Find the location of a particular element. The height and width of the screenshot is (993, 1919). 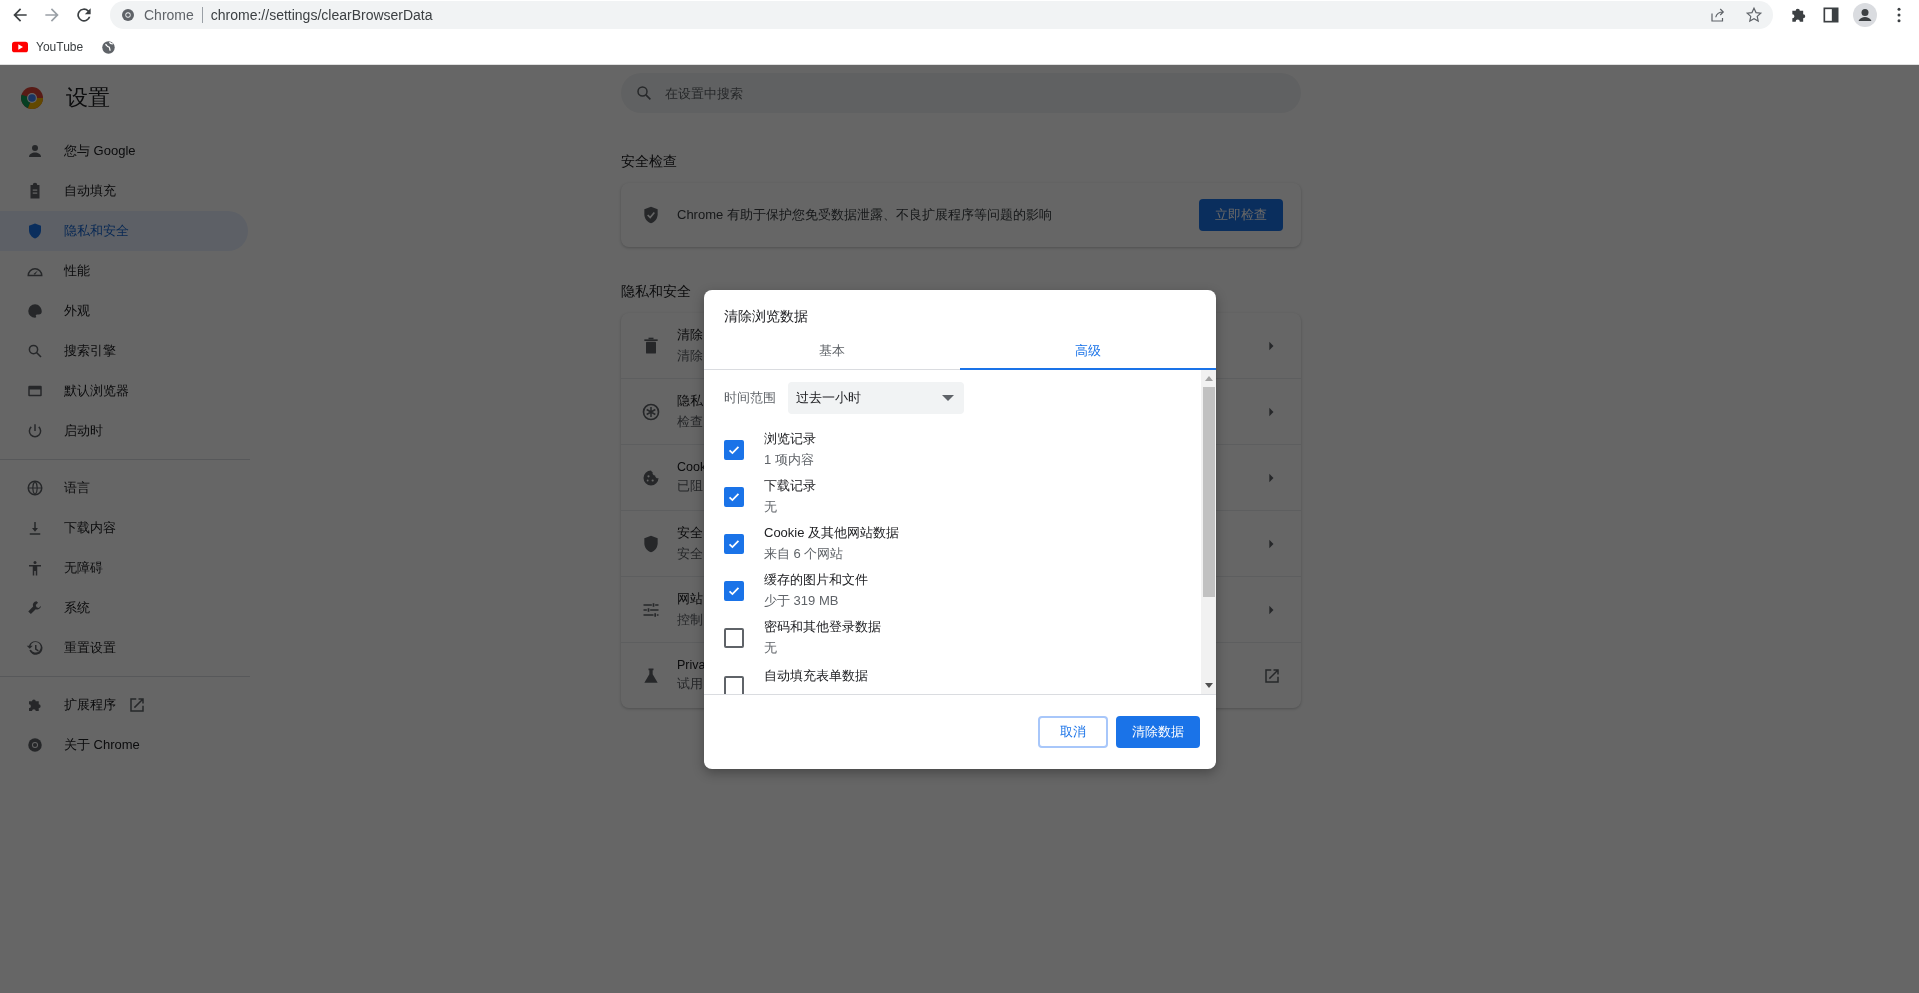

option-label: 密码和其他登录数据 is located at coordinates (822, 627).